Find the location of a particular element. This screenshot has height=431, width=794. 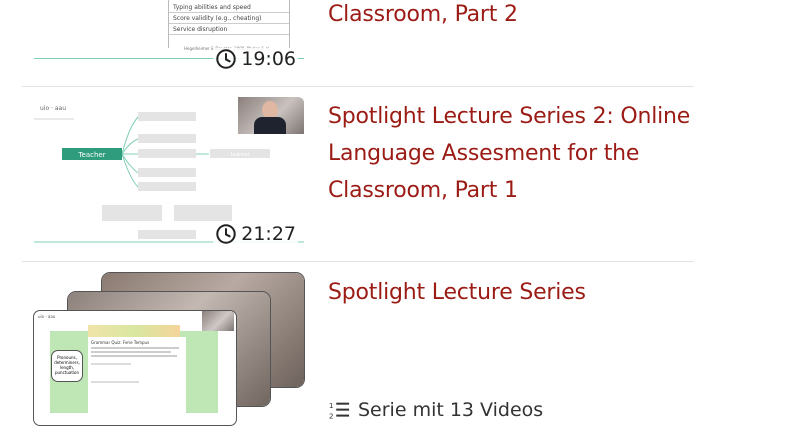

video-thumbnail: uio · aau Teacher Learner 21:27 is located at coordinates (169, 173).